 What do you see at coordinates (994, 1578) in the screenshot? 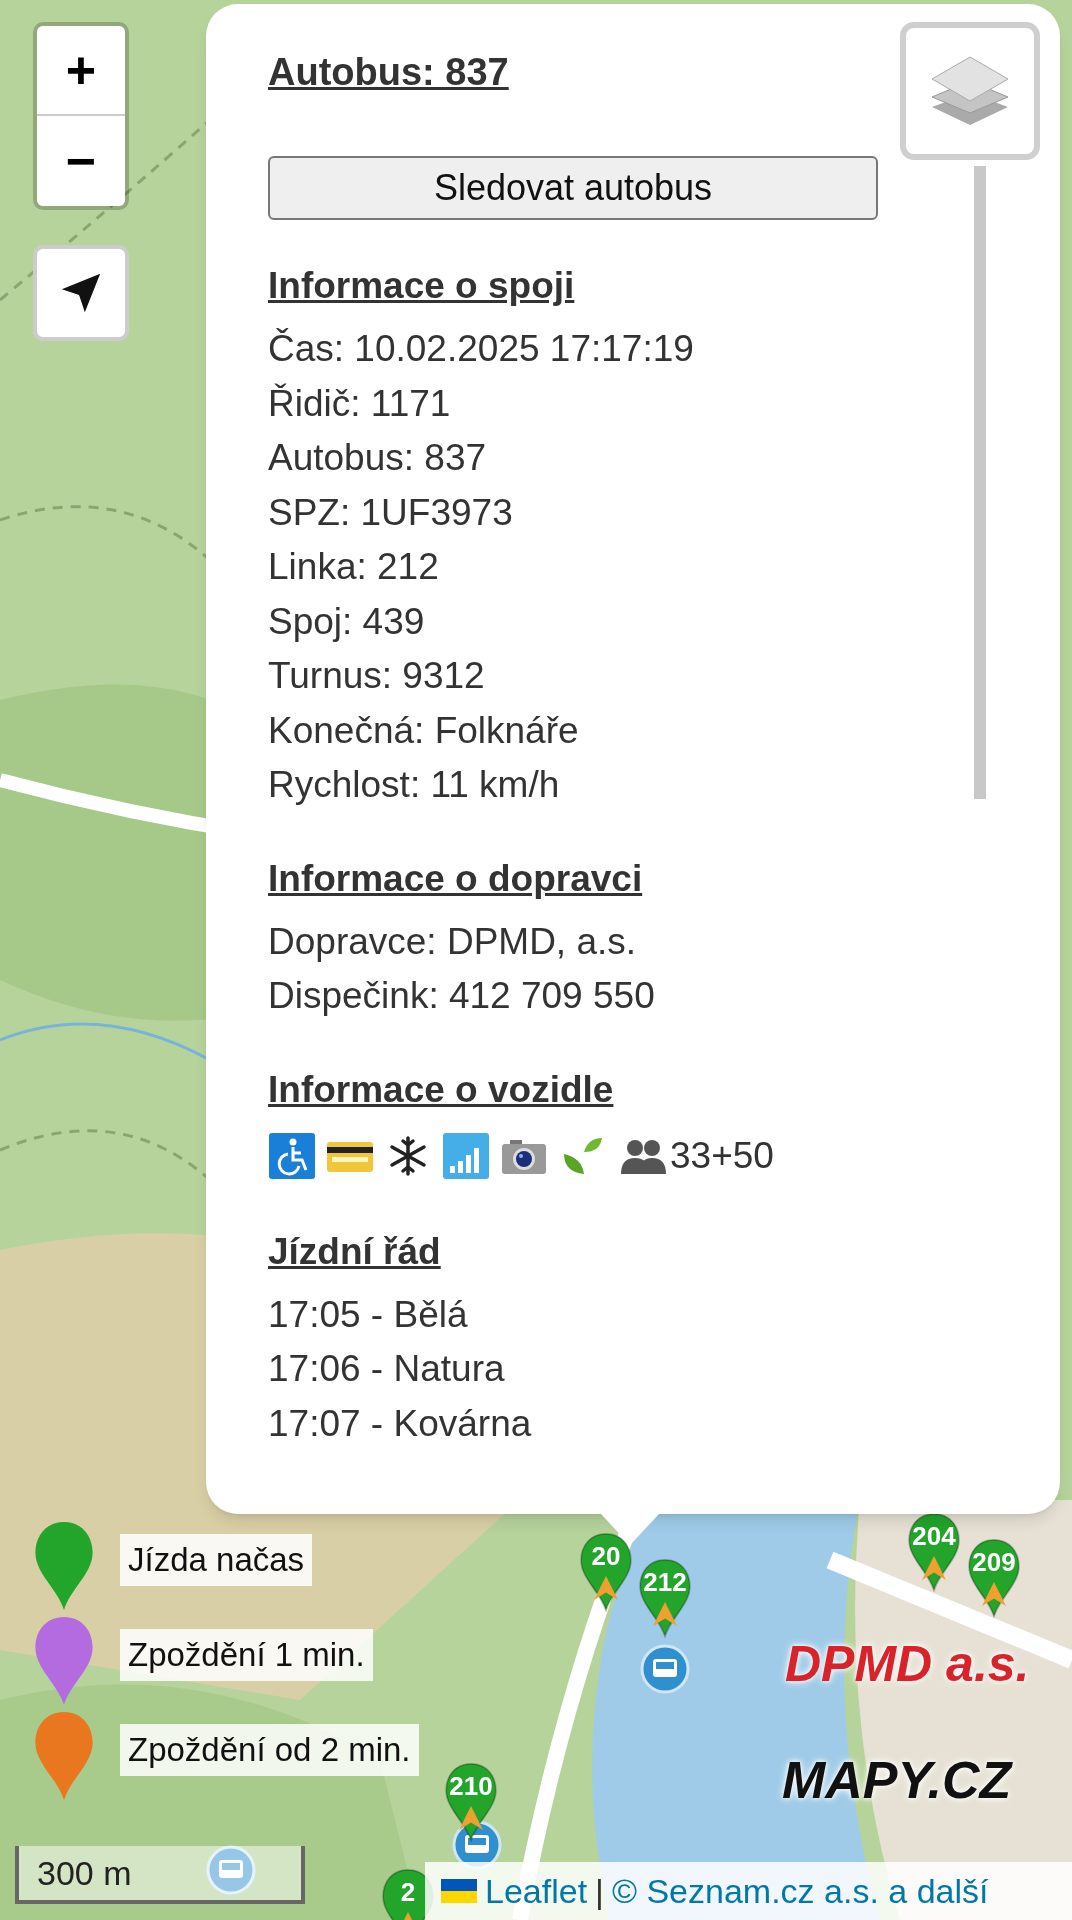
I see `vehicle-marker: 209` at bounding box center [994, 1578].